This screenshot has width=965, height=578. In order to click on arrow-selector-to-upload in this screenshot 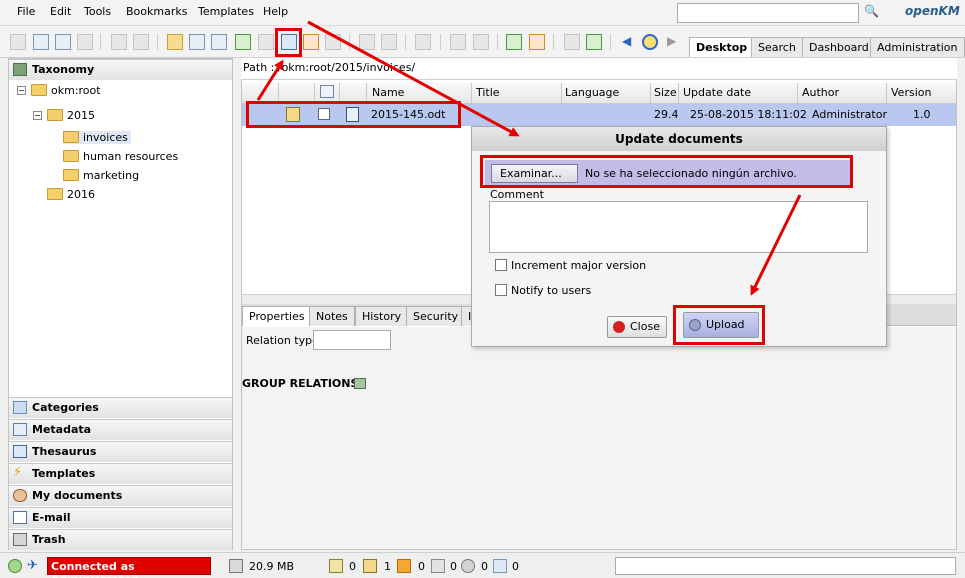, I will do `click(776, 245)`.